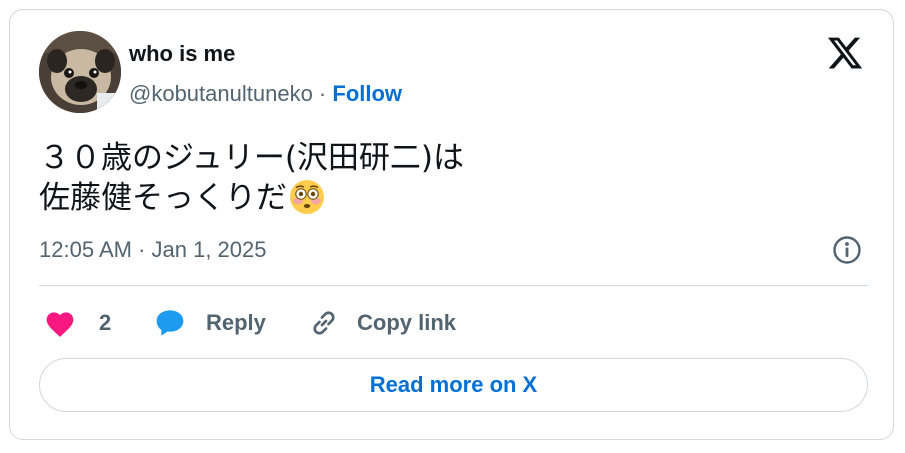 The width and height of the screenshot is (905, 453). Describe the element at coordinates (845, 53) in the screenshot. I see `x-logo-icon` at that location.